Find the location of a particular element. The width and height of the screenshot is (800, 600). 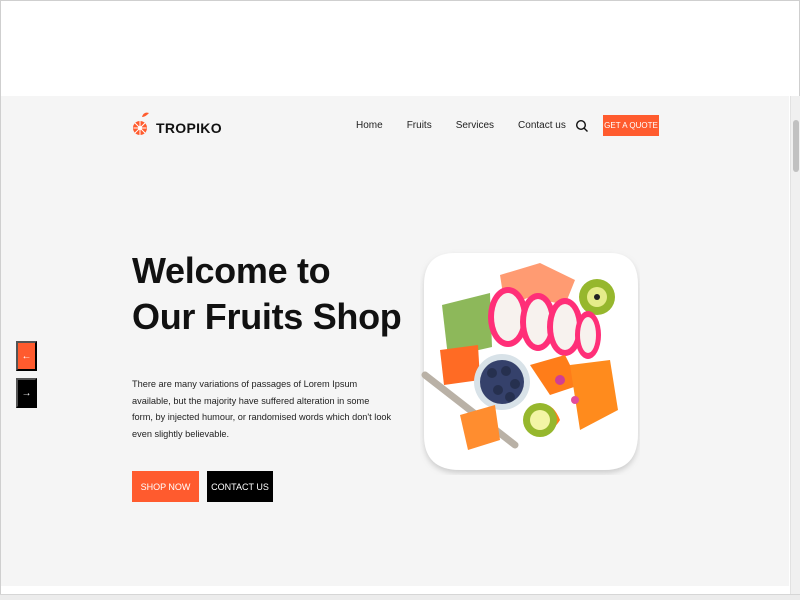

brand-name: TROPIKO is located at coordinates (189, 127).